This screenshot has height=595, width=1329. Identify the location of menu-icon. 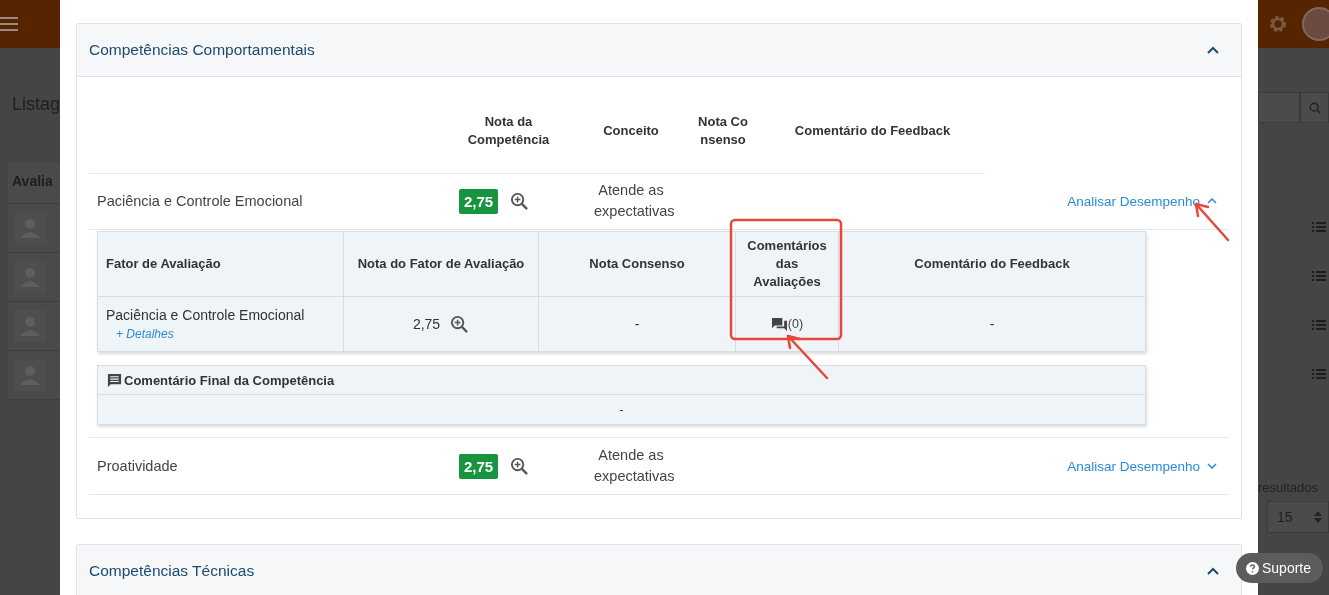
(9, 24).